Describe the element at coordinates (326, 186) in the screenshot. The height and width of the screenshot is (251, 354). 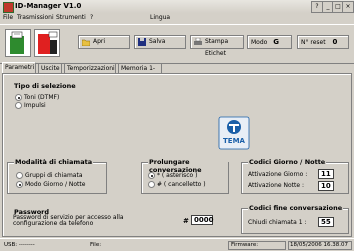
I see `night-activation-input: 10` at that location.